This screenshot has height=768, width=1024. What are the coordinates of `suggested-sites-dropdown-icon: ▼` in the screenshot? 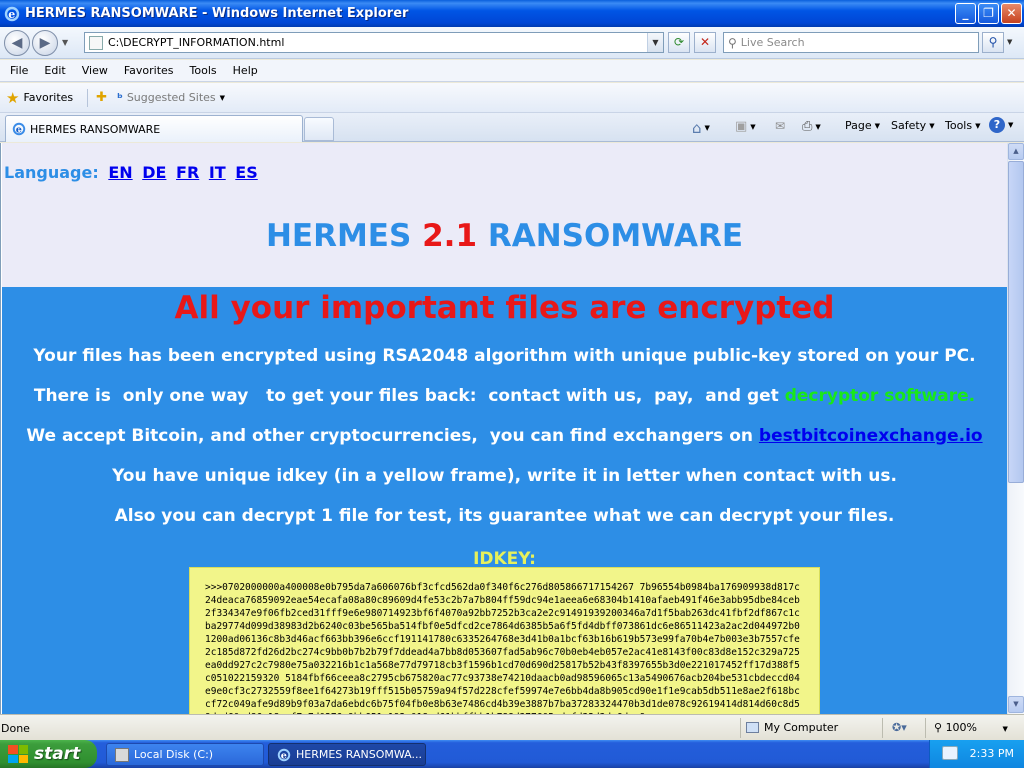 It's located at (222, 98).